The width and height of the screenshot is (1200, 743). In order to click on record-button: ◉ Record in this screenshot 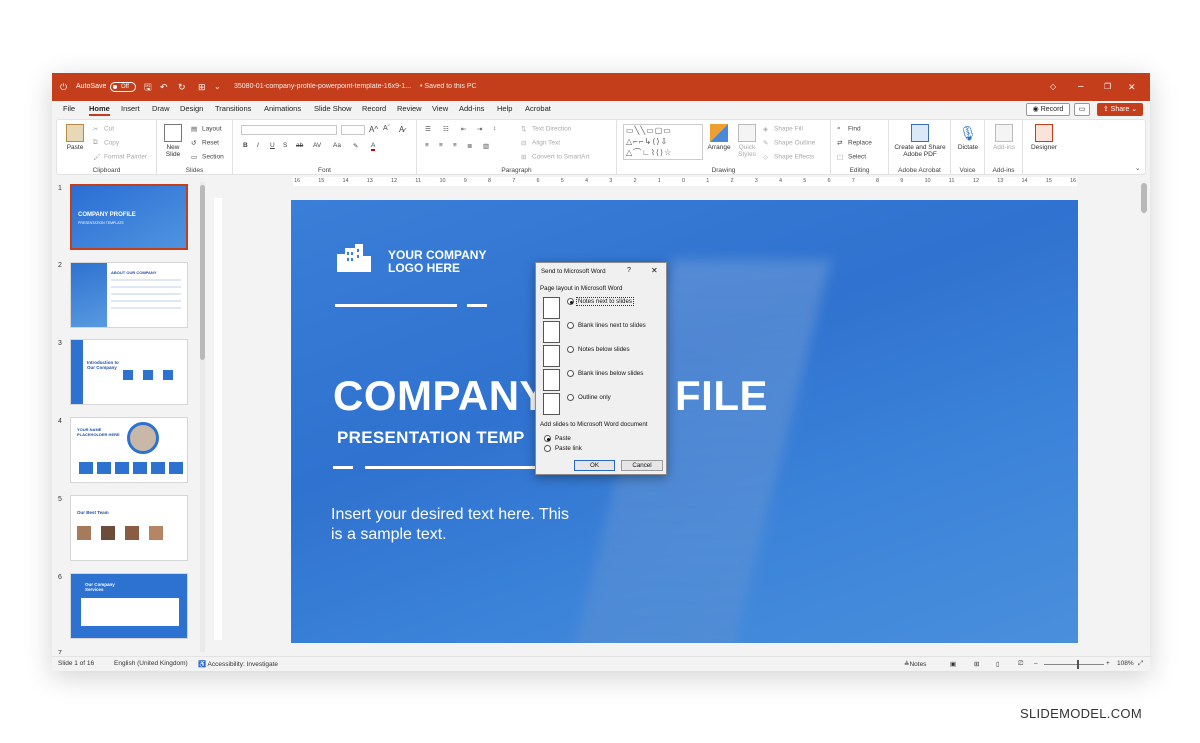, I will do `click(1048, 109)`.